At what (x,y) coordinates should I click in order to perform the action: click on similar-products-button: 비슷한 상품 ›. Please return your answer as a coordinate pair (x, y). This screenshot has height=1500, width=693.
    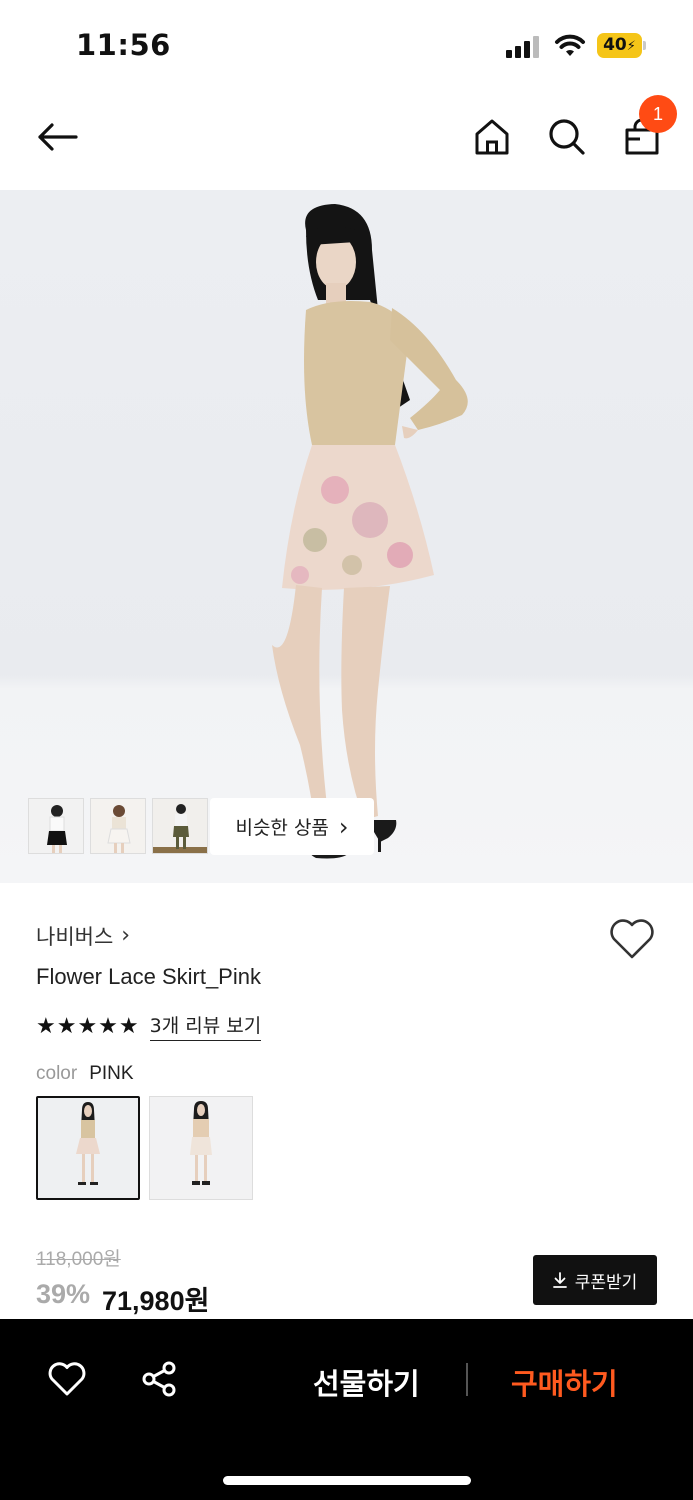
    Looking at the image, I should click on (292, 826).